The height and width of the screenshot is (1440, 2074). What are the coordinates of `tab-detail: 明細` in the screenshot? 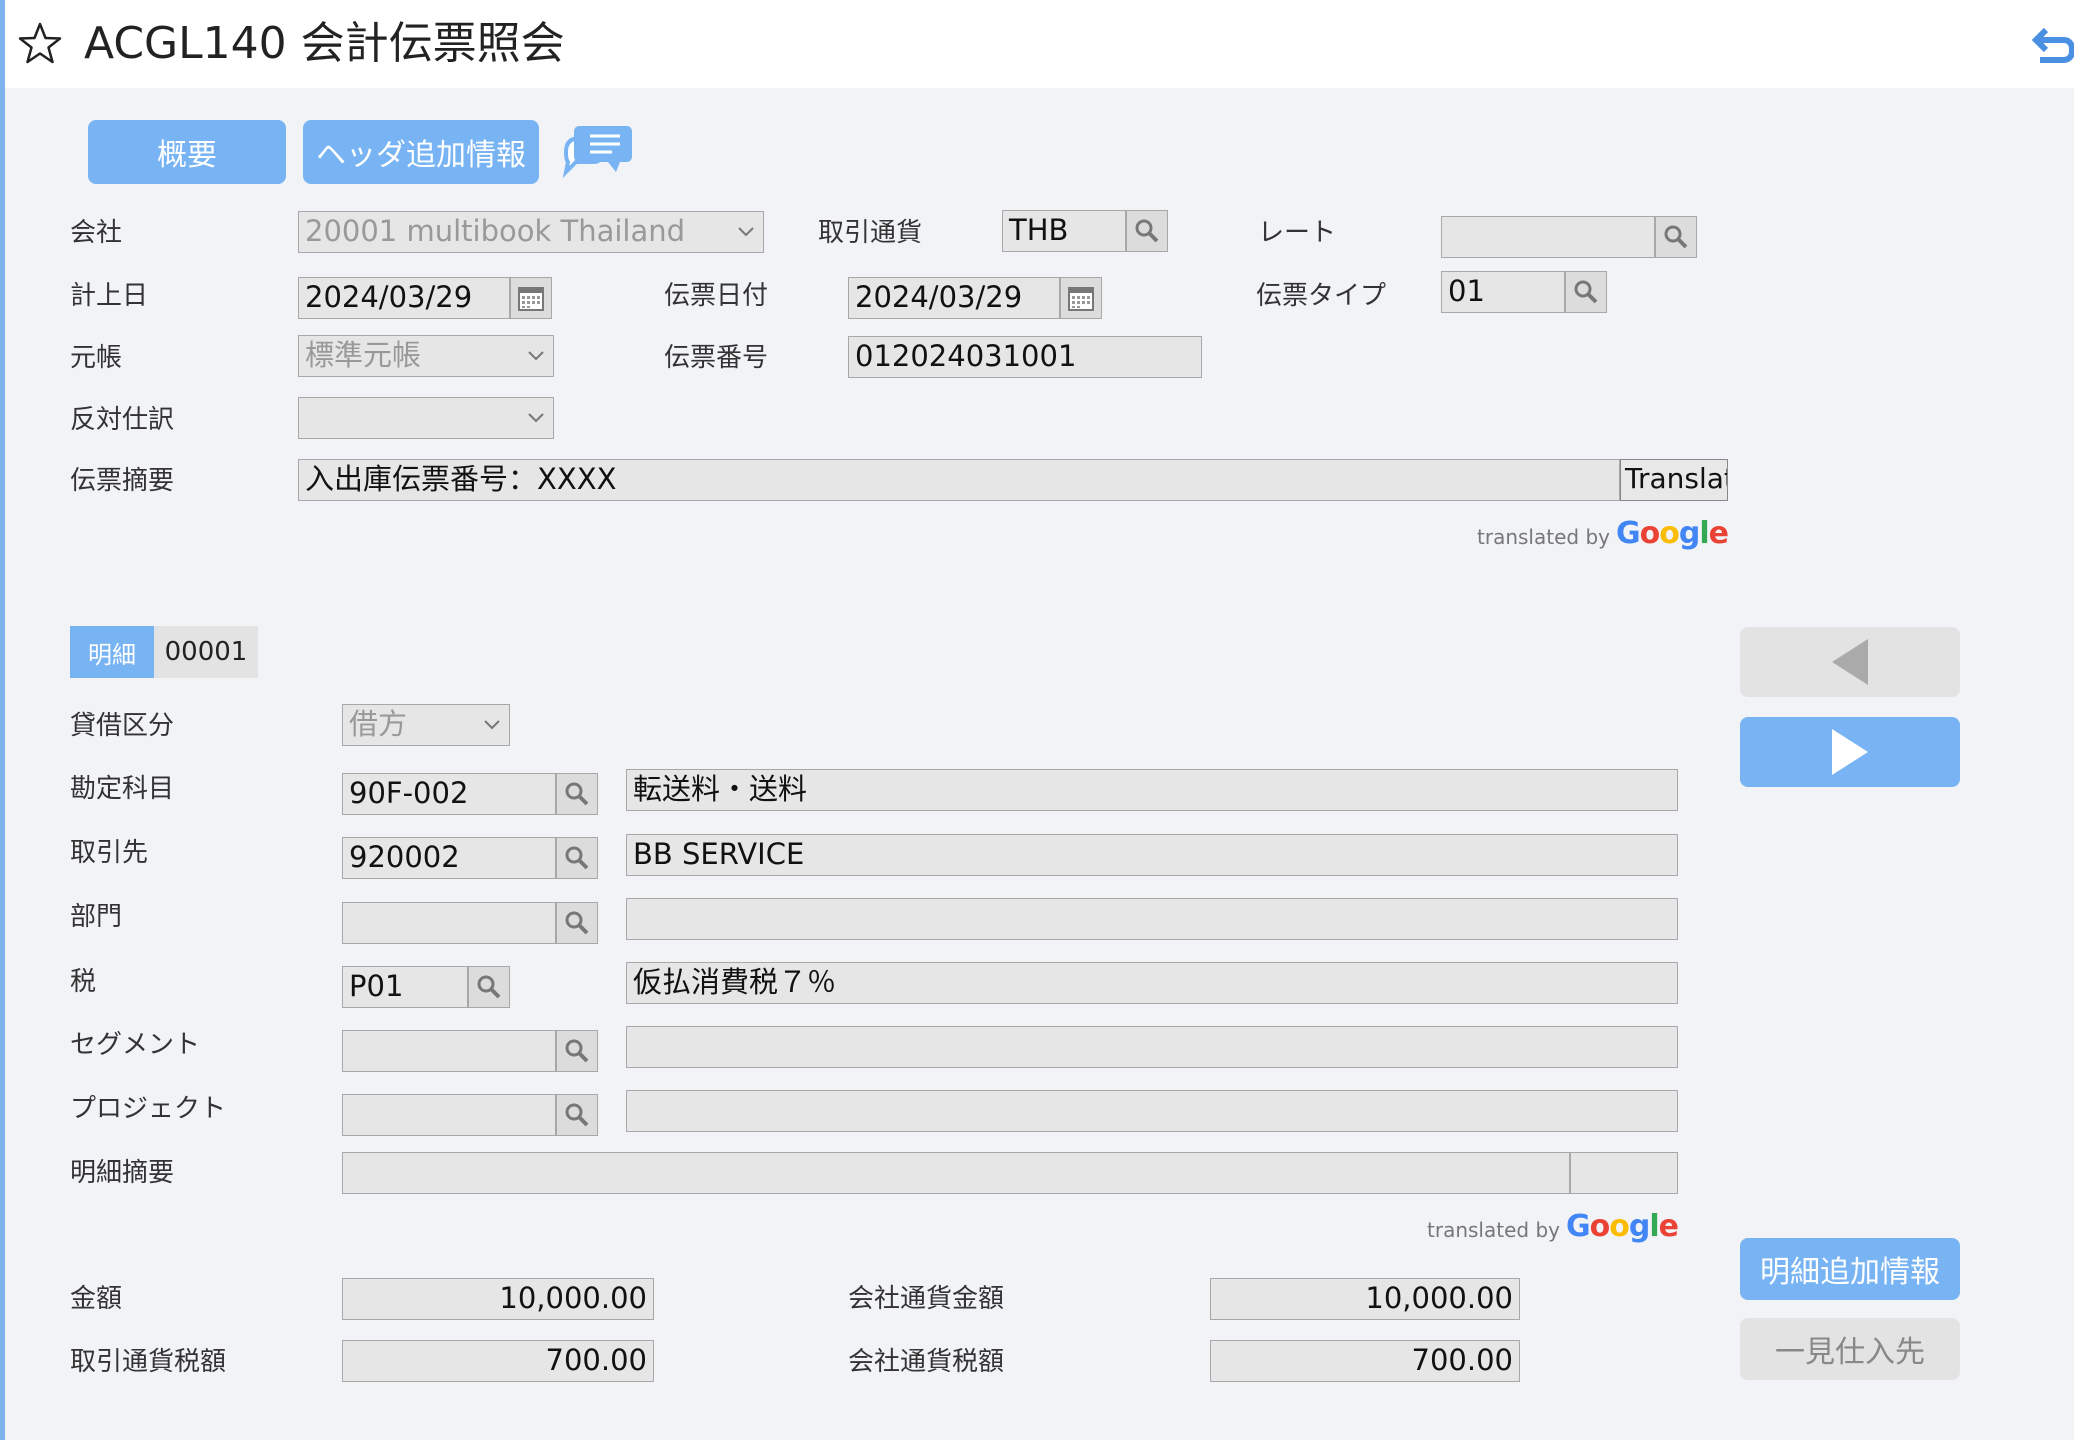 It's located at (112, 652).